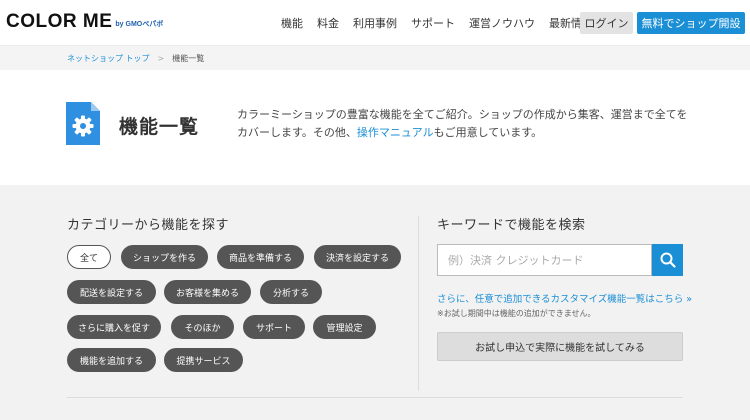 The image size is (750, 420). What do you see at coordinates (188, 58) in the screenshot?
I see `breadcrumb-current: 機能一覧` at bounding box center [188, 58].